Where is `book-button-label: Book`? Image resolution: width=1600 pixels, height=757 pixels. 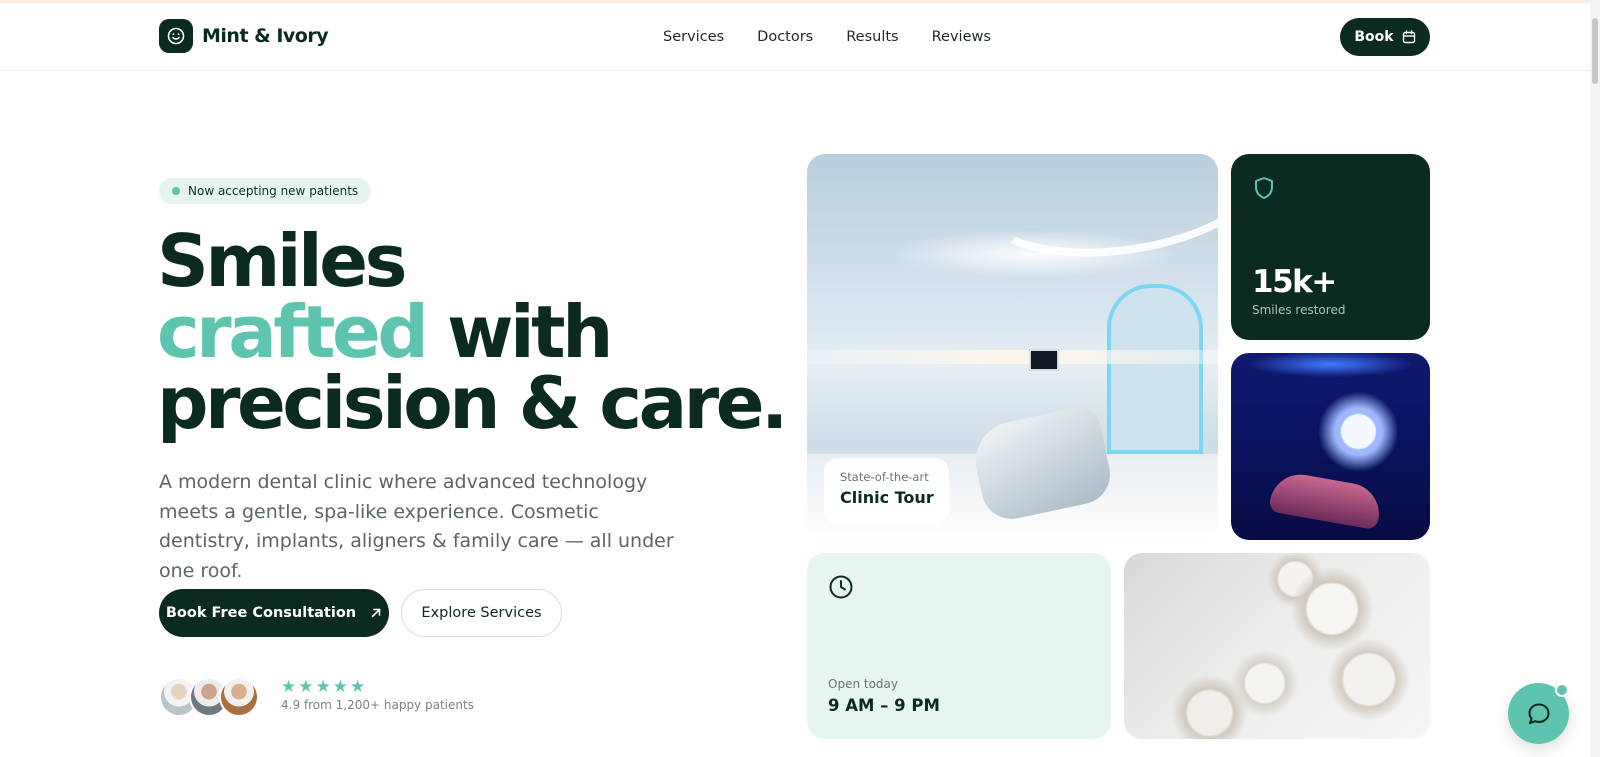 book-button-label: Book is located at coordinates (1374, 37).